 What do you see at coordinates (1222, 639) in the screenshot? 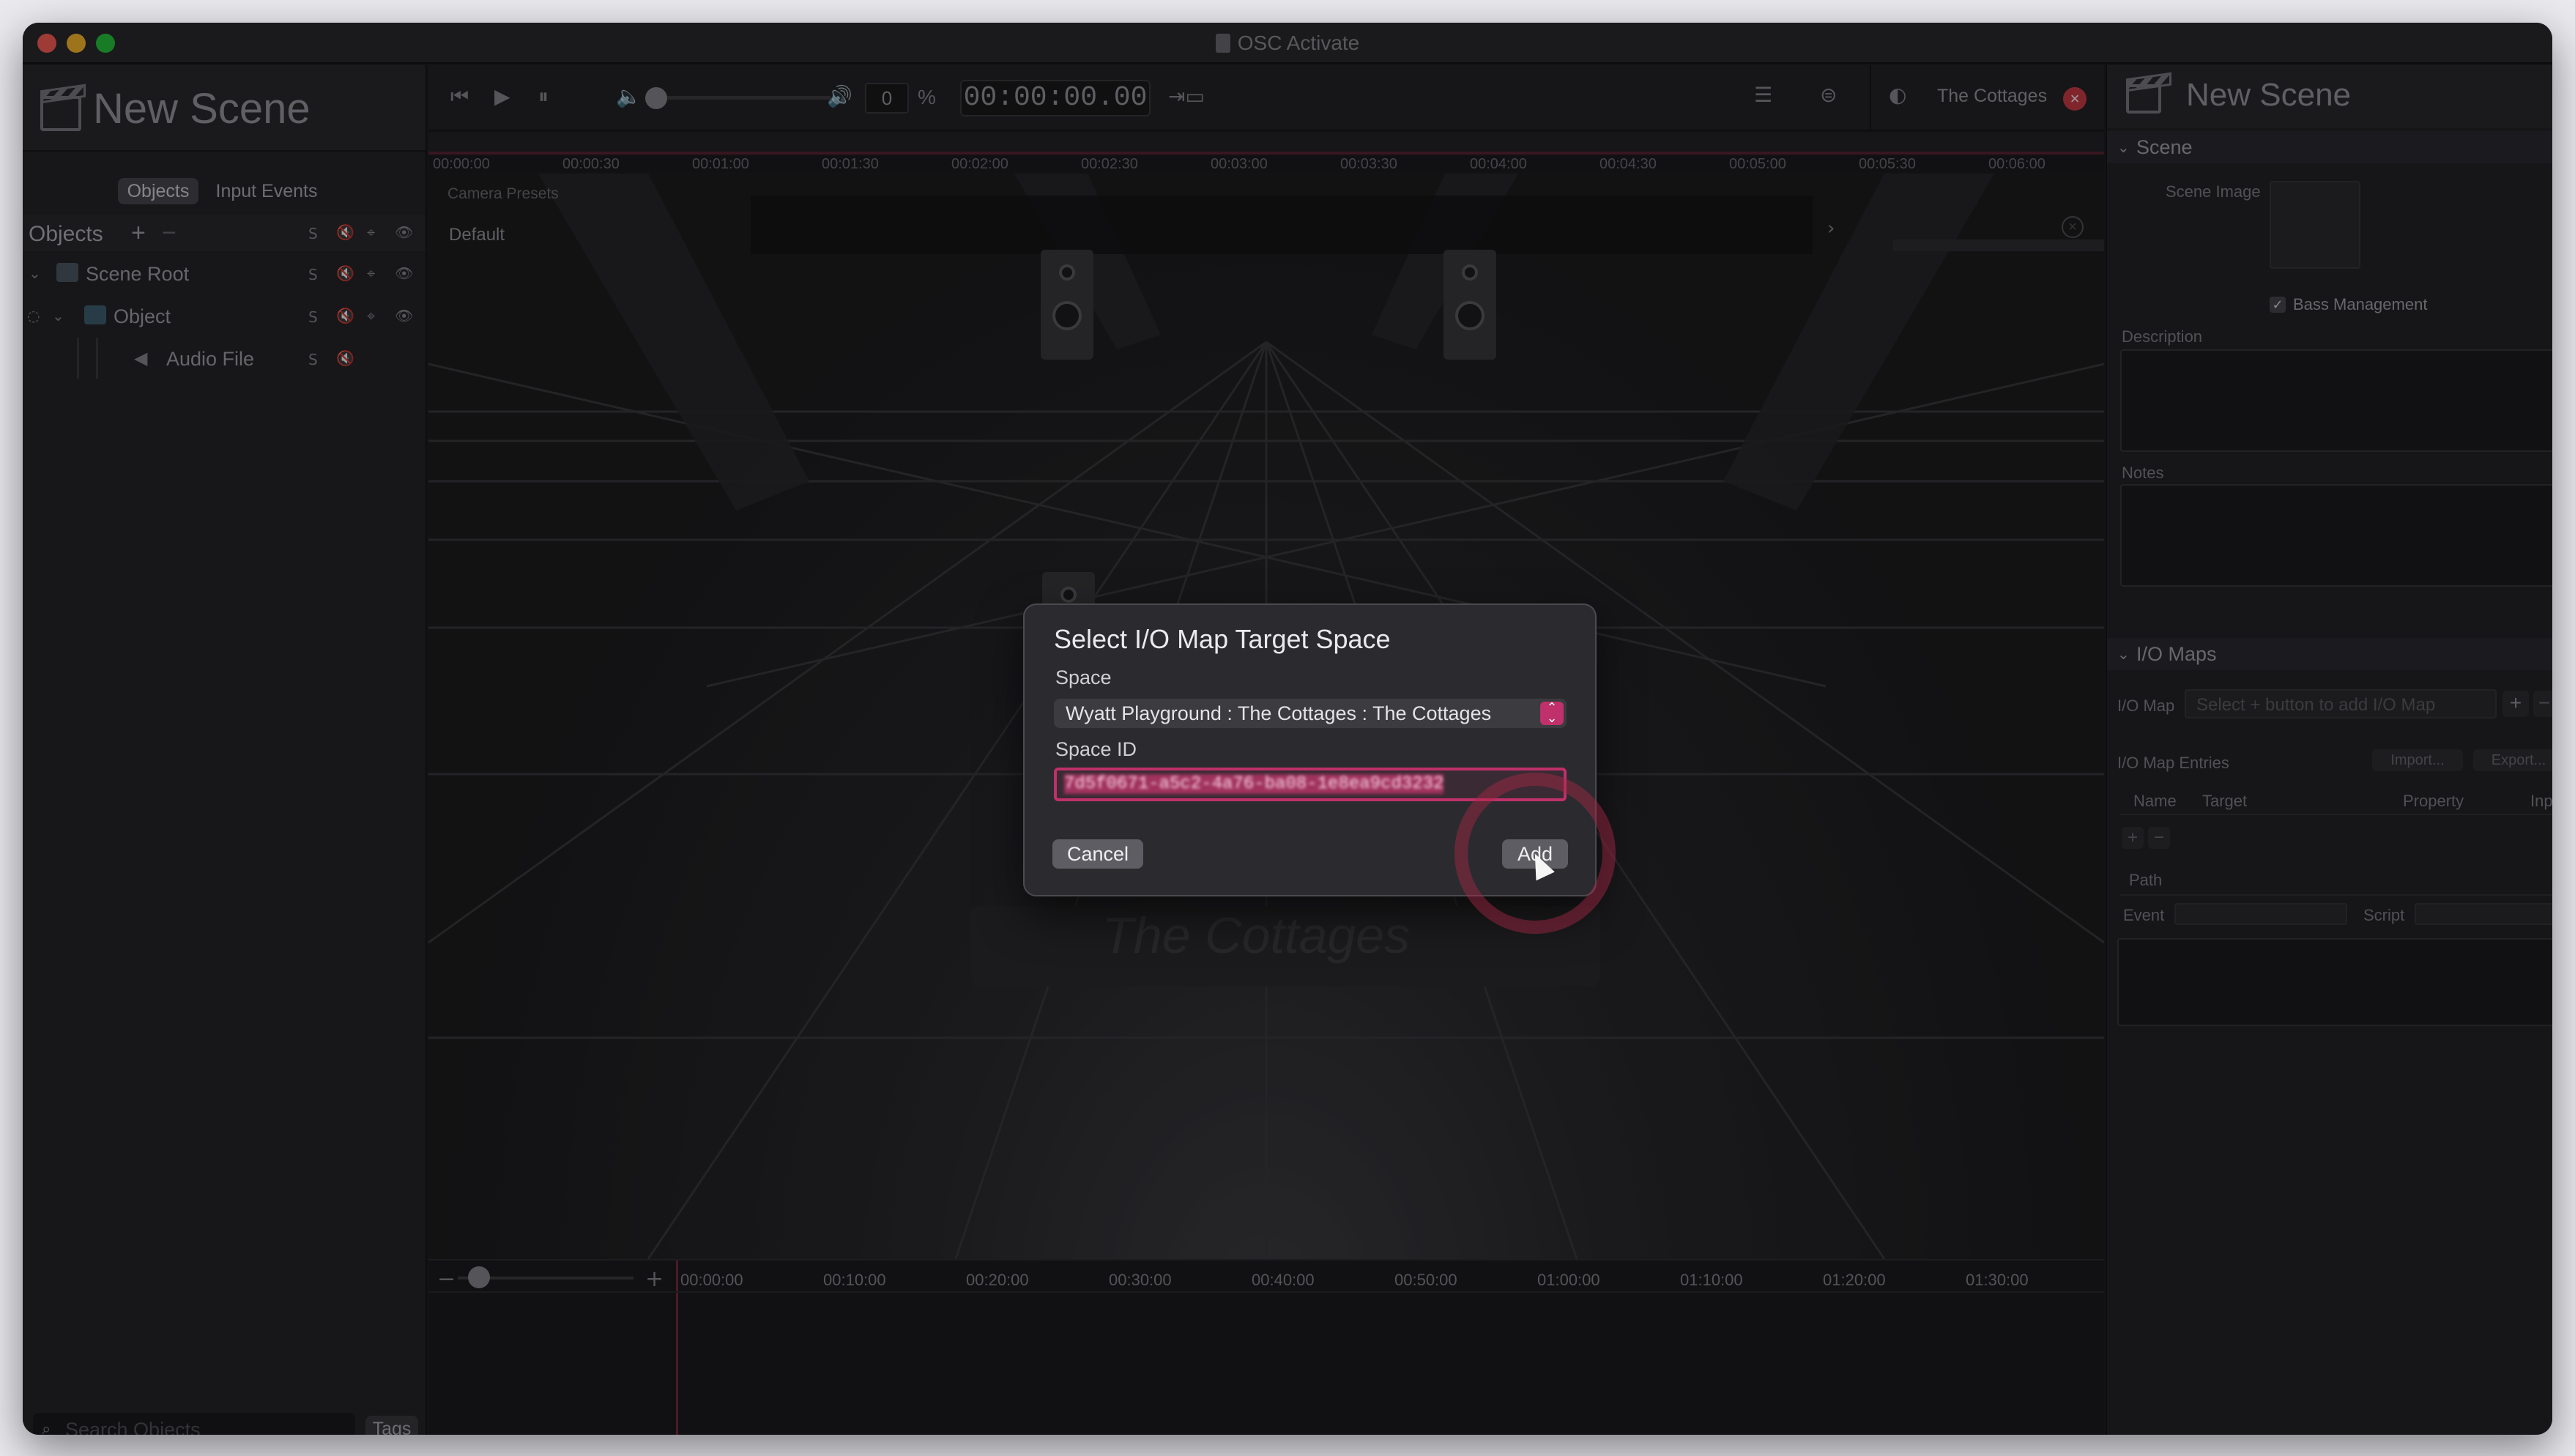
I see `dialog-title: Select I/O Map Target Space` at bounding box center [1222, 639].